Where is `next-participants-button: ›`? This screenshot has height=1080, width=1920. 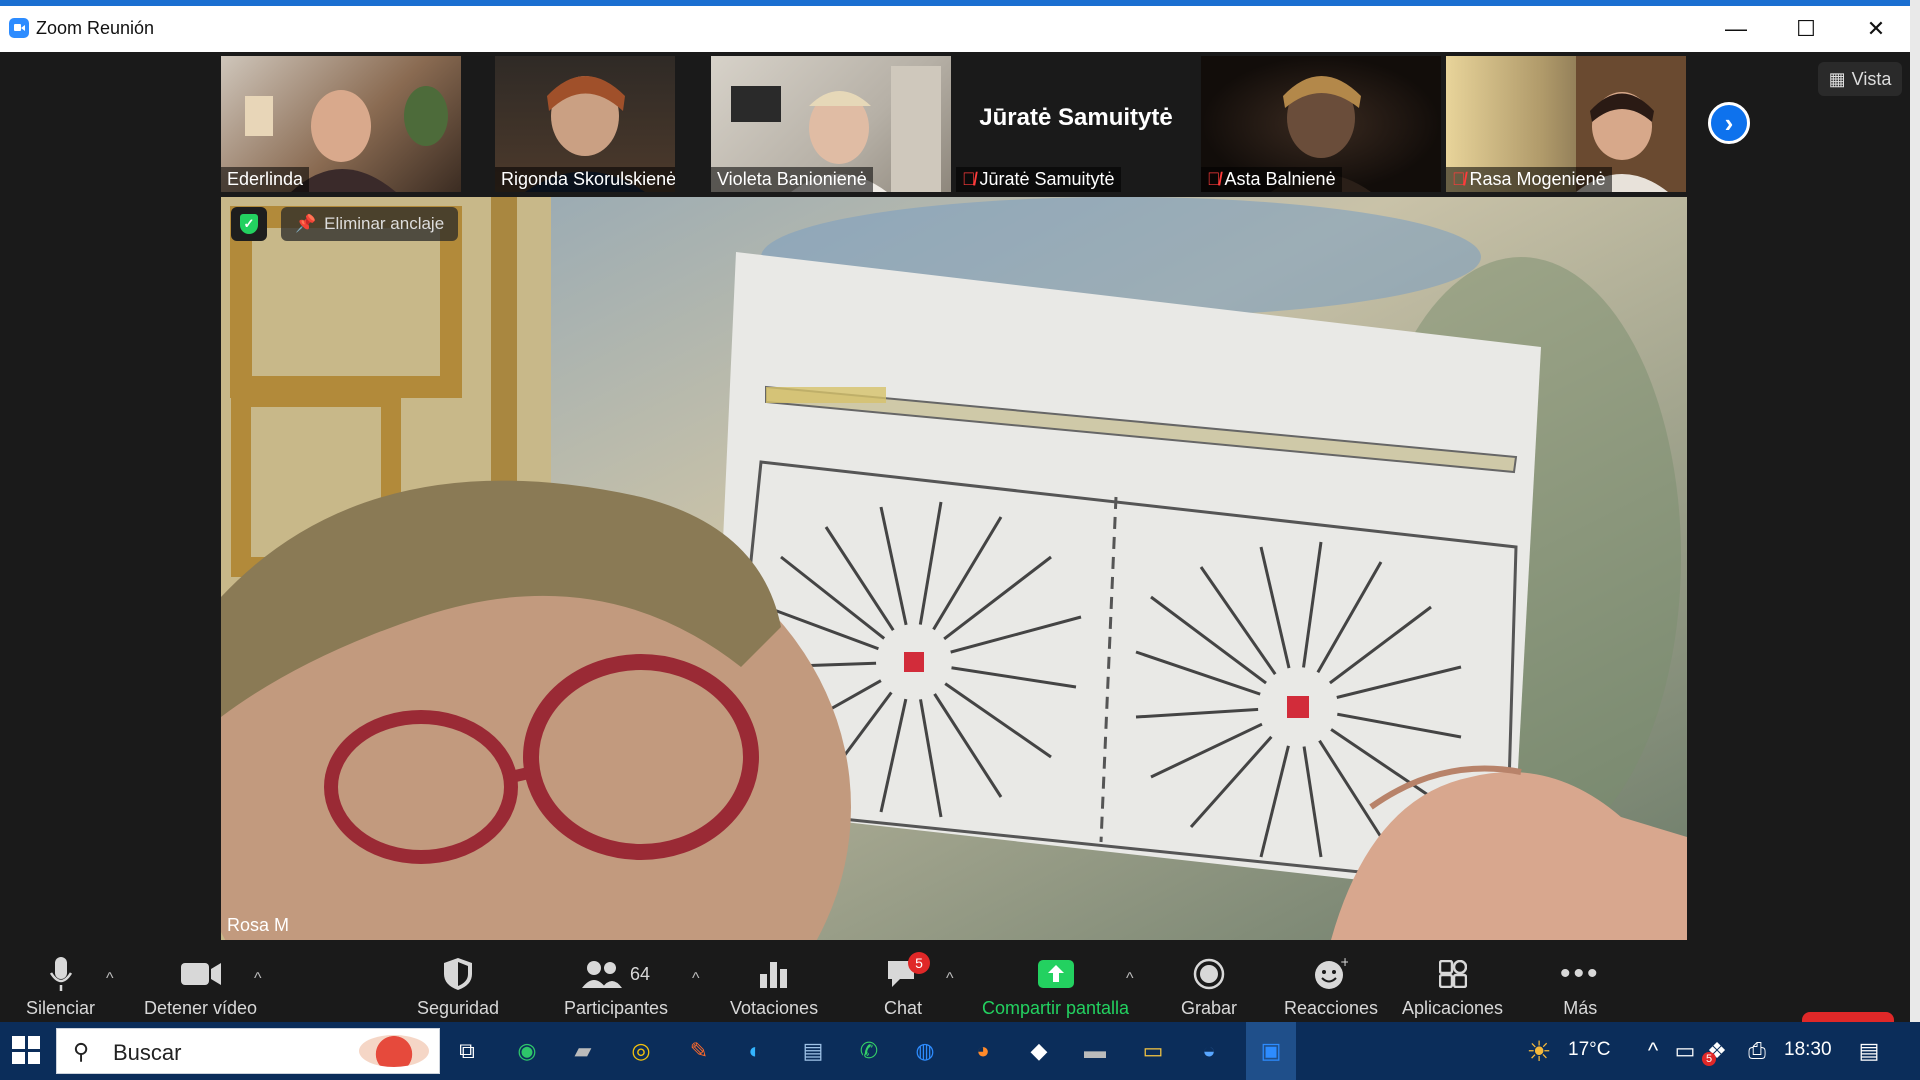 next-participants-button: › is located at coordinates (1729, 123).